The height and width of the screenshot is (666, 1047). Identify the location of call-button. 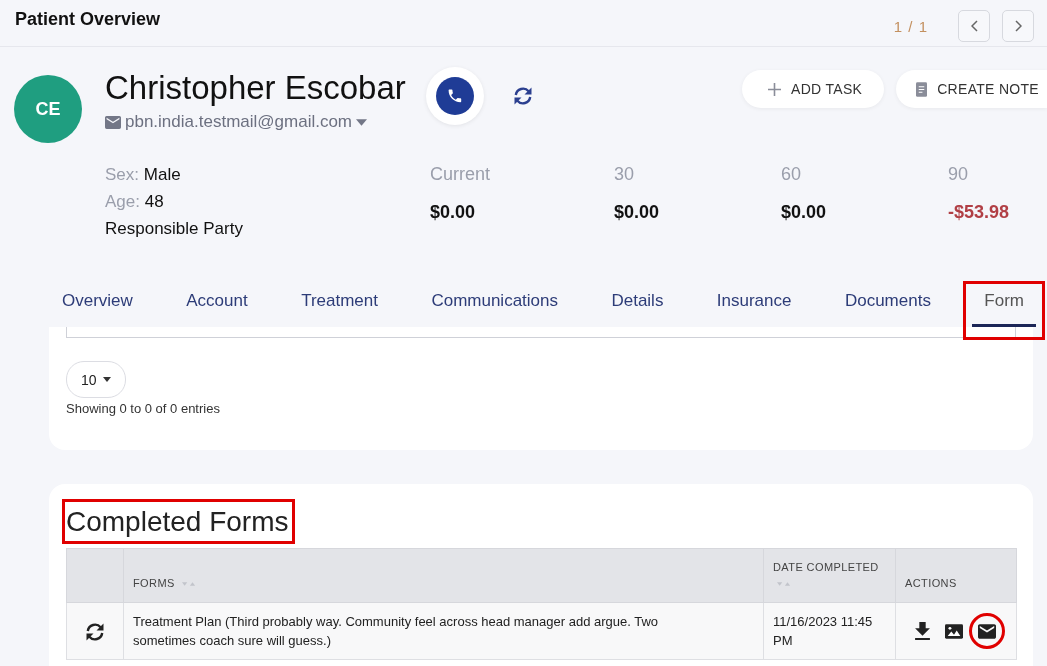
(454, 96).